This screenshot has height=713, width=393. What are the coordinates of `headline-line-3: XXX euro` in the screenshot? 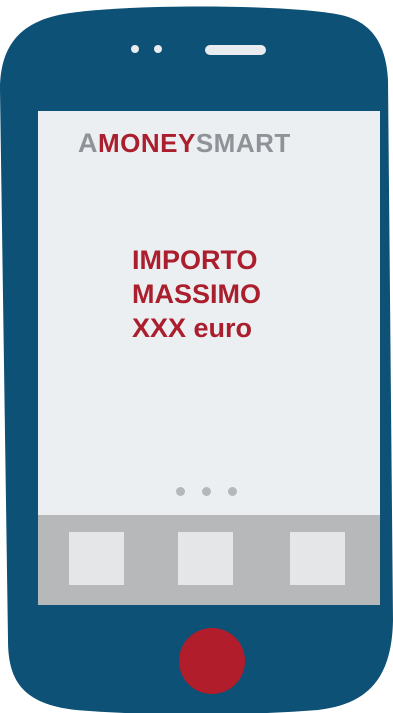 It's located at (192, 328).